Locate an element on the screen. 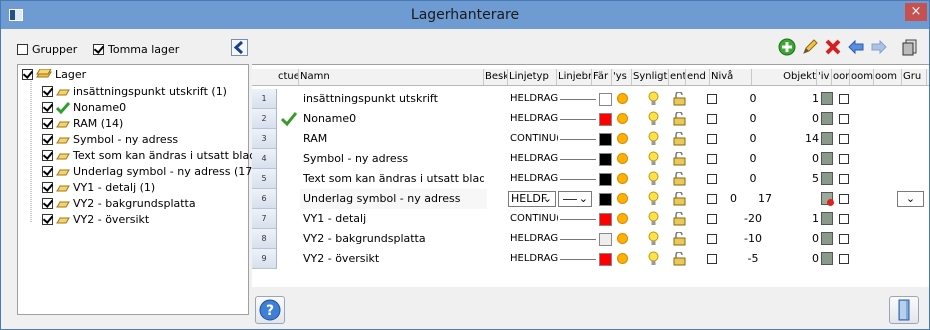  column-header: Objekt is located at coordinates (784, 77).